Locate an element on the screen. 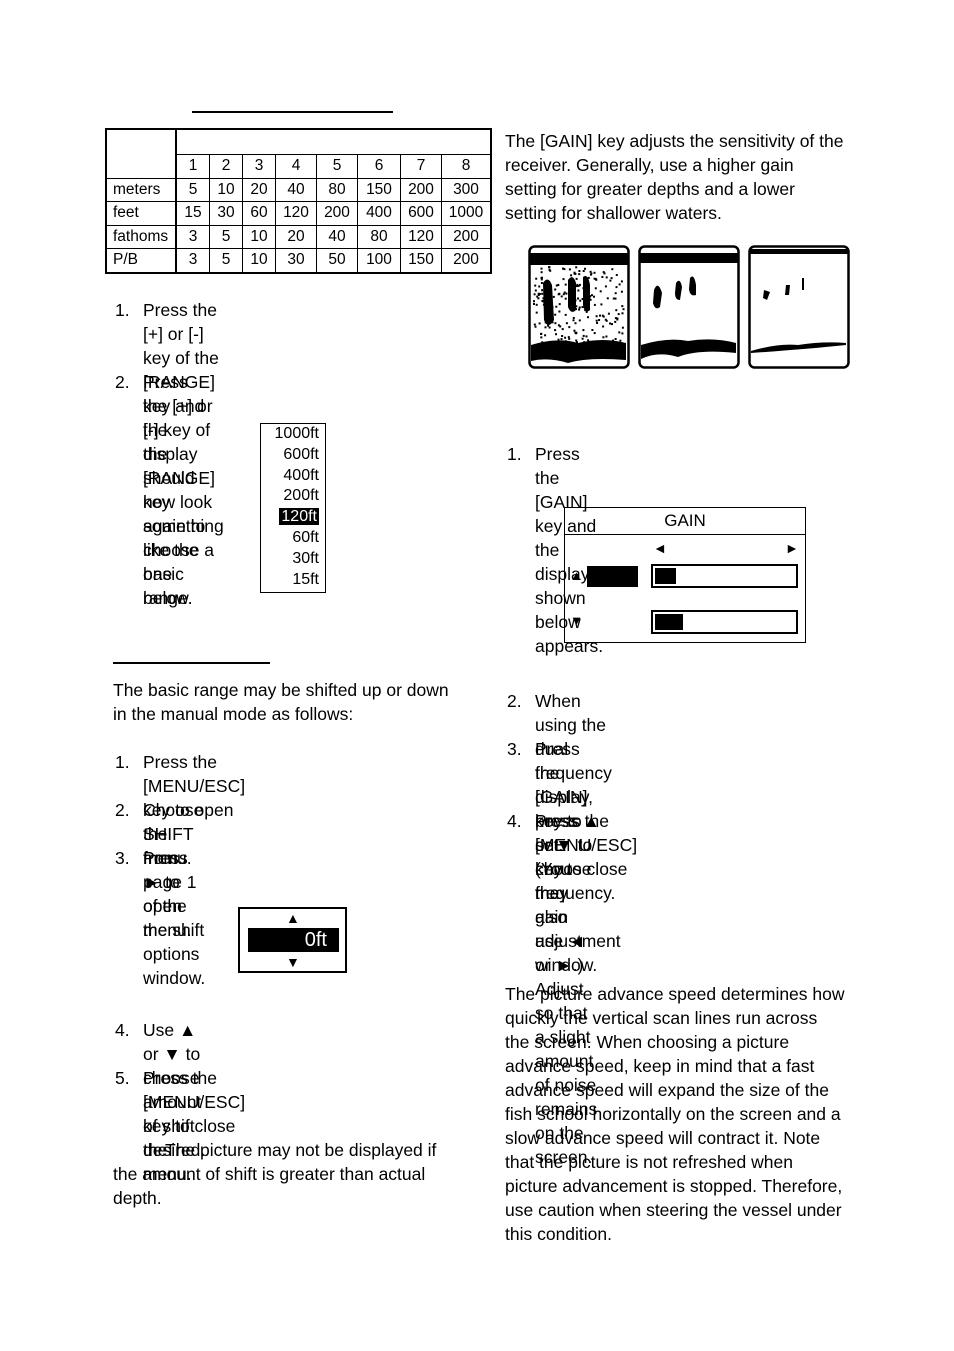 The height and width of the screenshot is (1351, 954). gain-bar-high-fill is located at coordinates (665, 576).